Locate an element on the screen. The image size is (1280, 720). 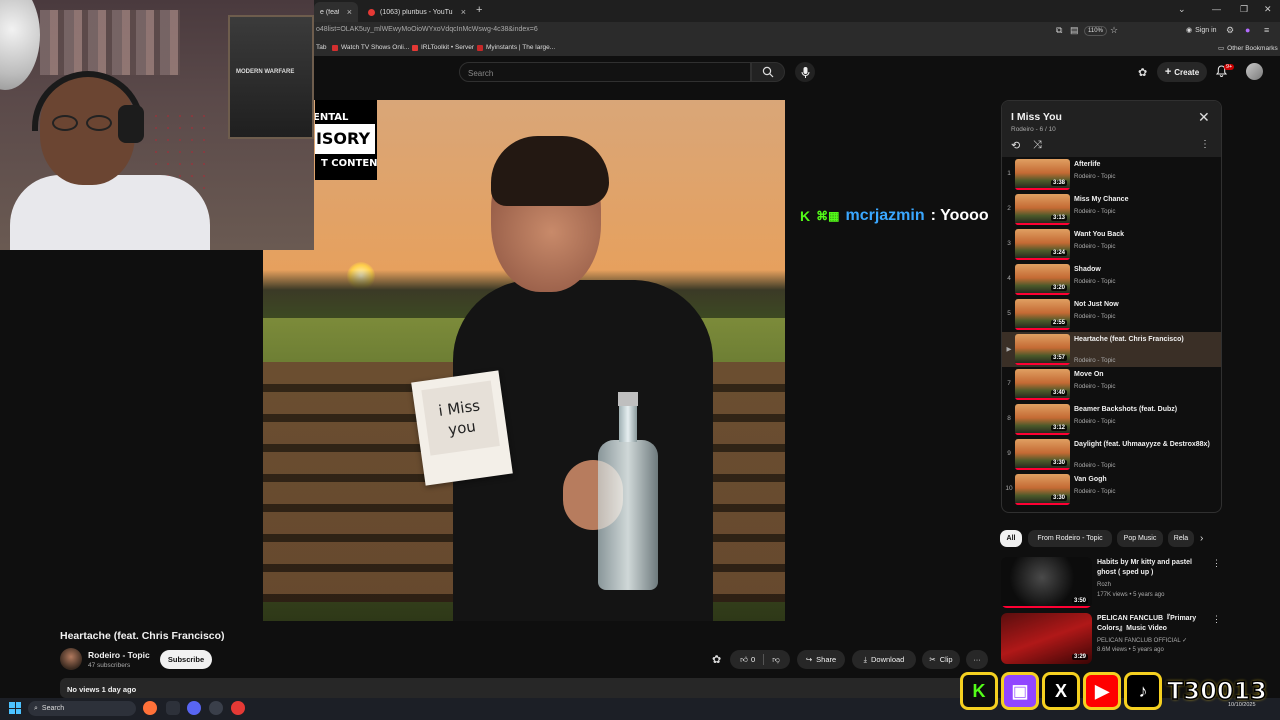
search-input is located at coordinates (600, 73).